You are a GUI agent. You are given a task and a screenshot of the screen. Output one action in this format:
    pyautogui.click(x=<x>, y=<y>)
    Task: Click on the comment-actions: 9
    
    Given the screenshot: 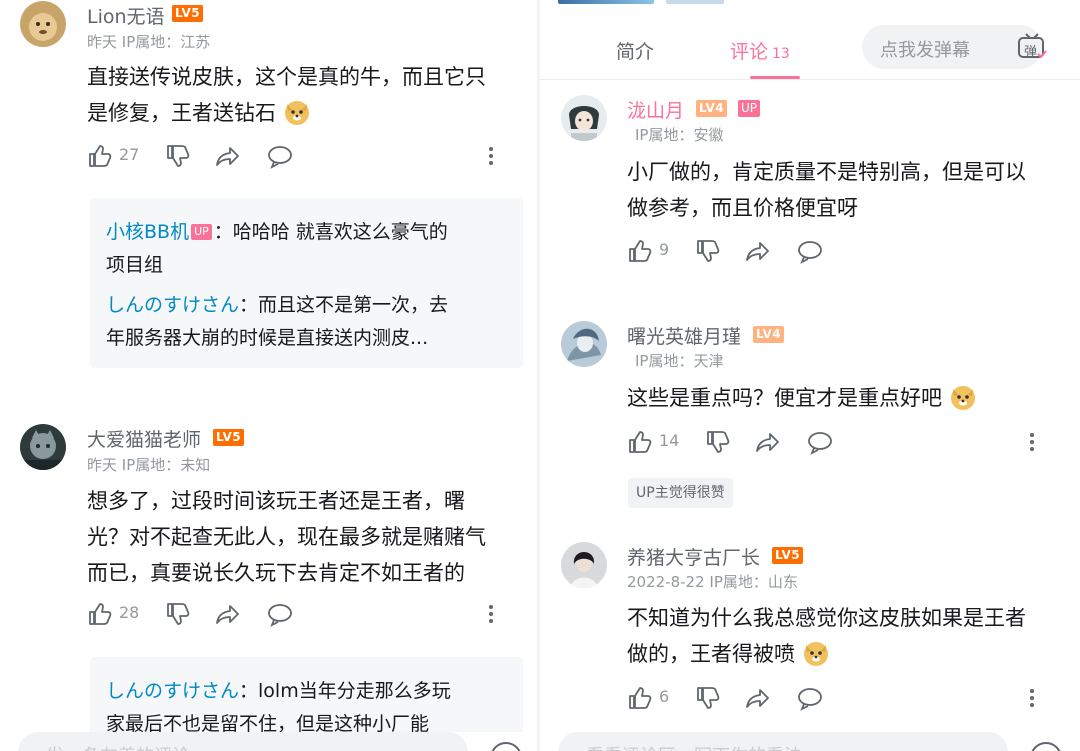 What is the action you would take?
    pyautogui.click(x=837, y=253)
    